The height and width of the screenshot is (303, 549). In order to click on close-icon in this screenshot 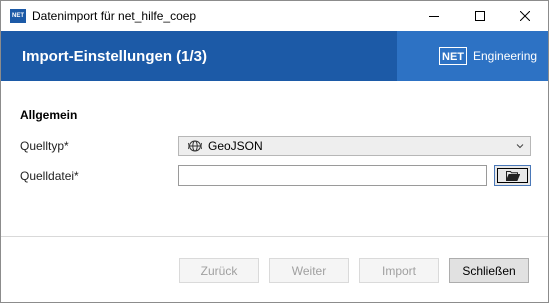, I will do `click(525, 16)`.